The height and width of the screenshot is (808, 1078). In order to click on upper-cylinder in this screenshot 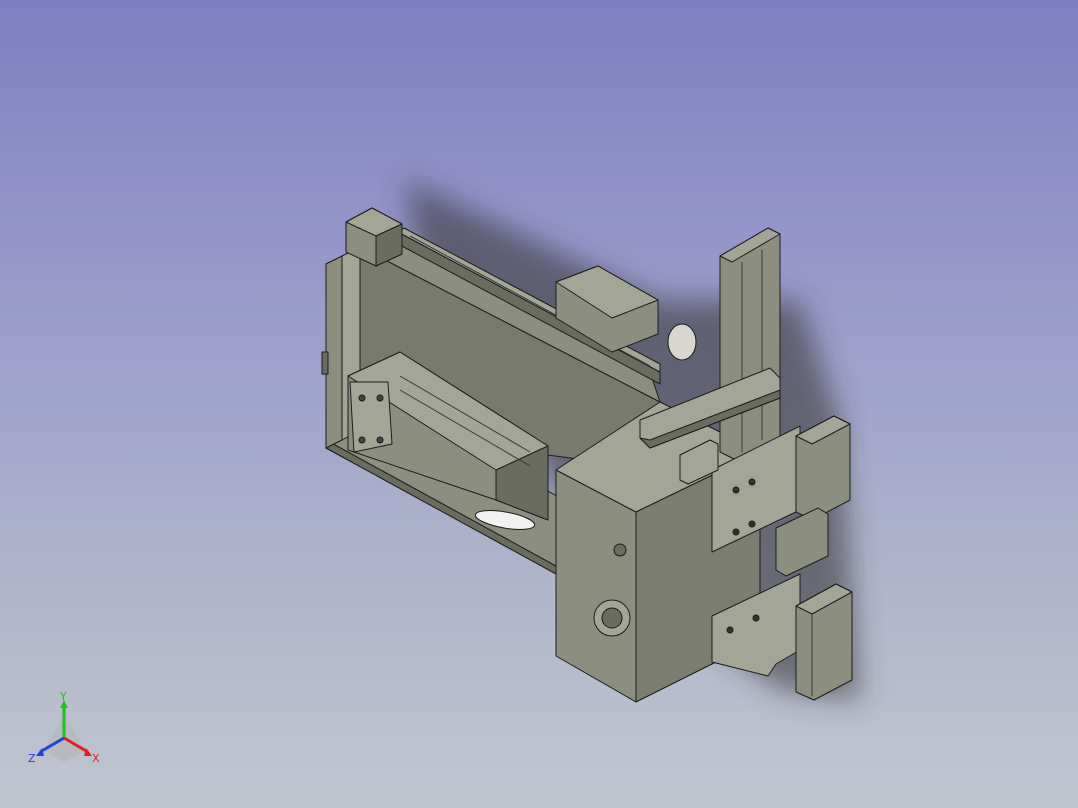, I will do `click(823, 468)`.